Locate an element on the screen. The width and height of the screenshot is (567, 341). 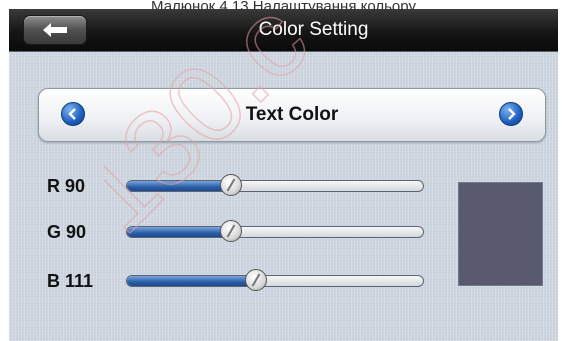
chevron-left-icon is located at coordinates (73, 114).